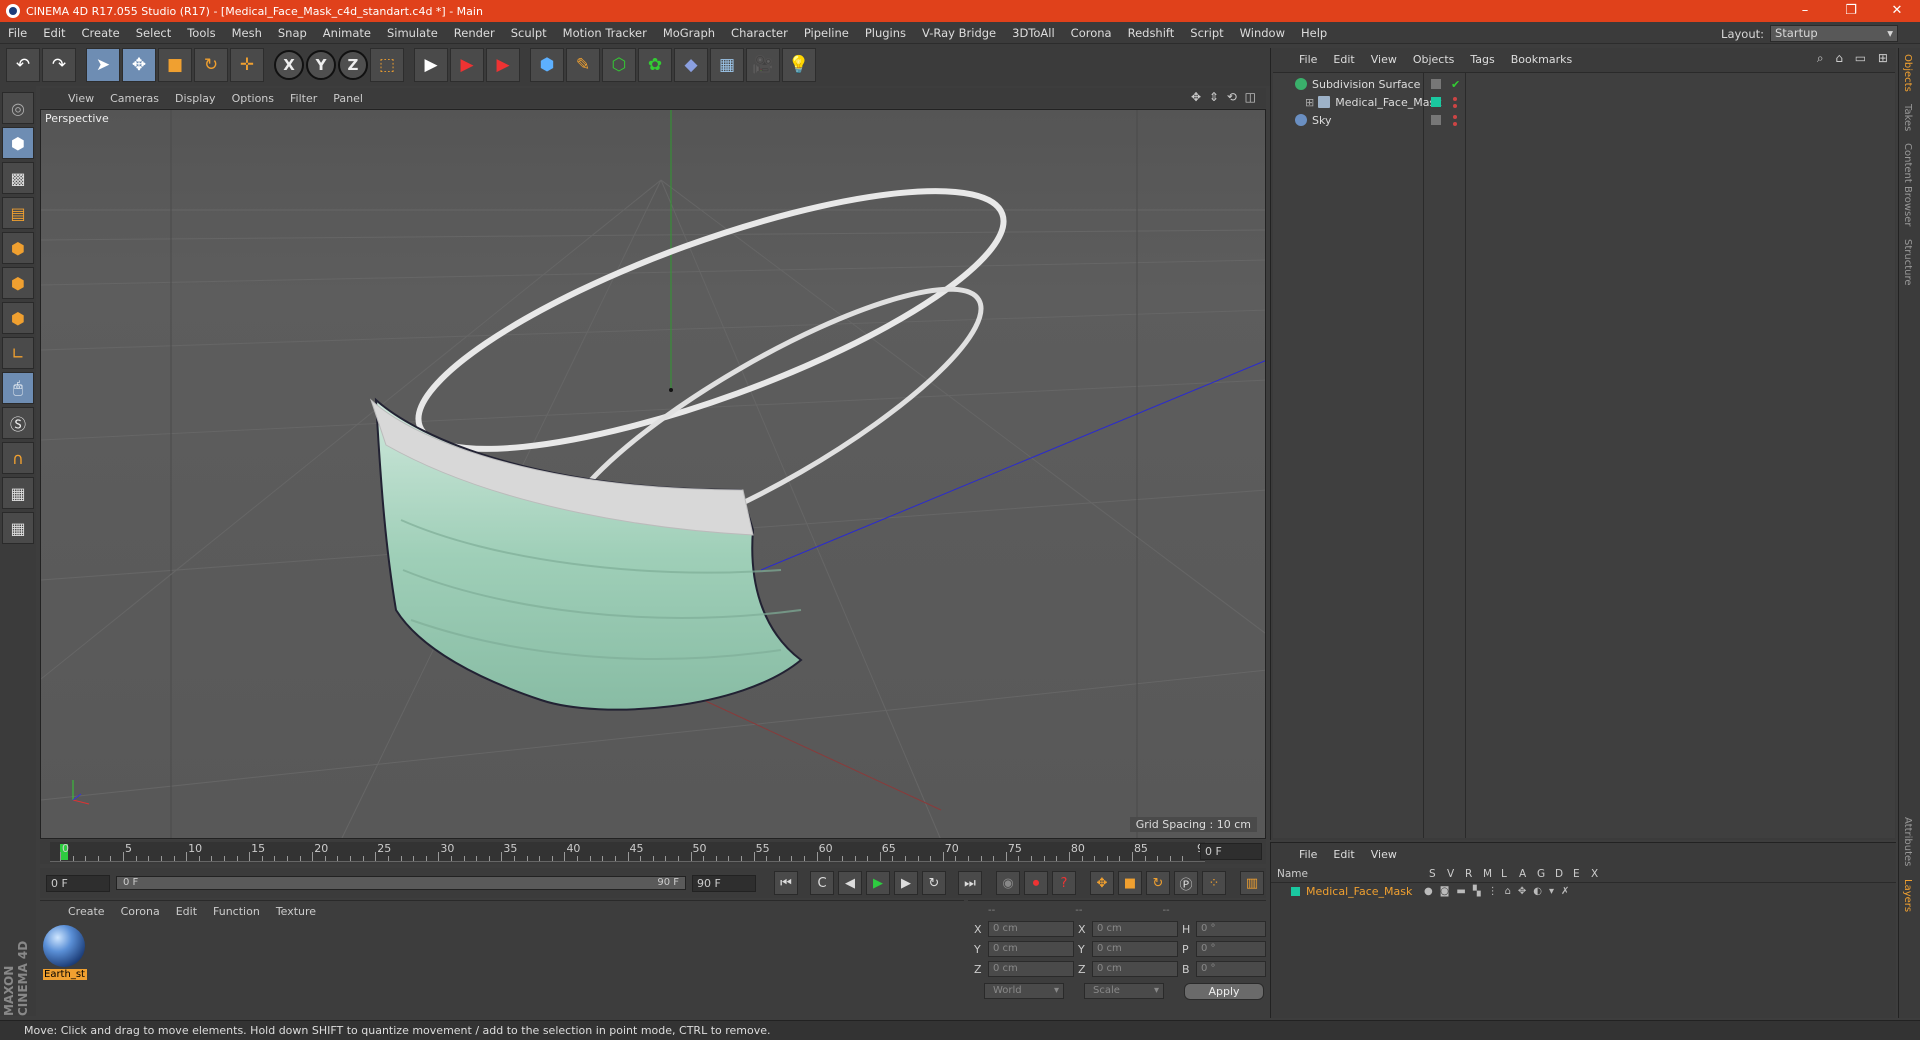  What do you see at coordinates (1158, 883) in the screenshot?
I see `key-rotation-icon: ↻` at bounding box center [1158, 883].